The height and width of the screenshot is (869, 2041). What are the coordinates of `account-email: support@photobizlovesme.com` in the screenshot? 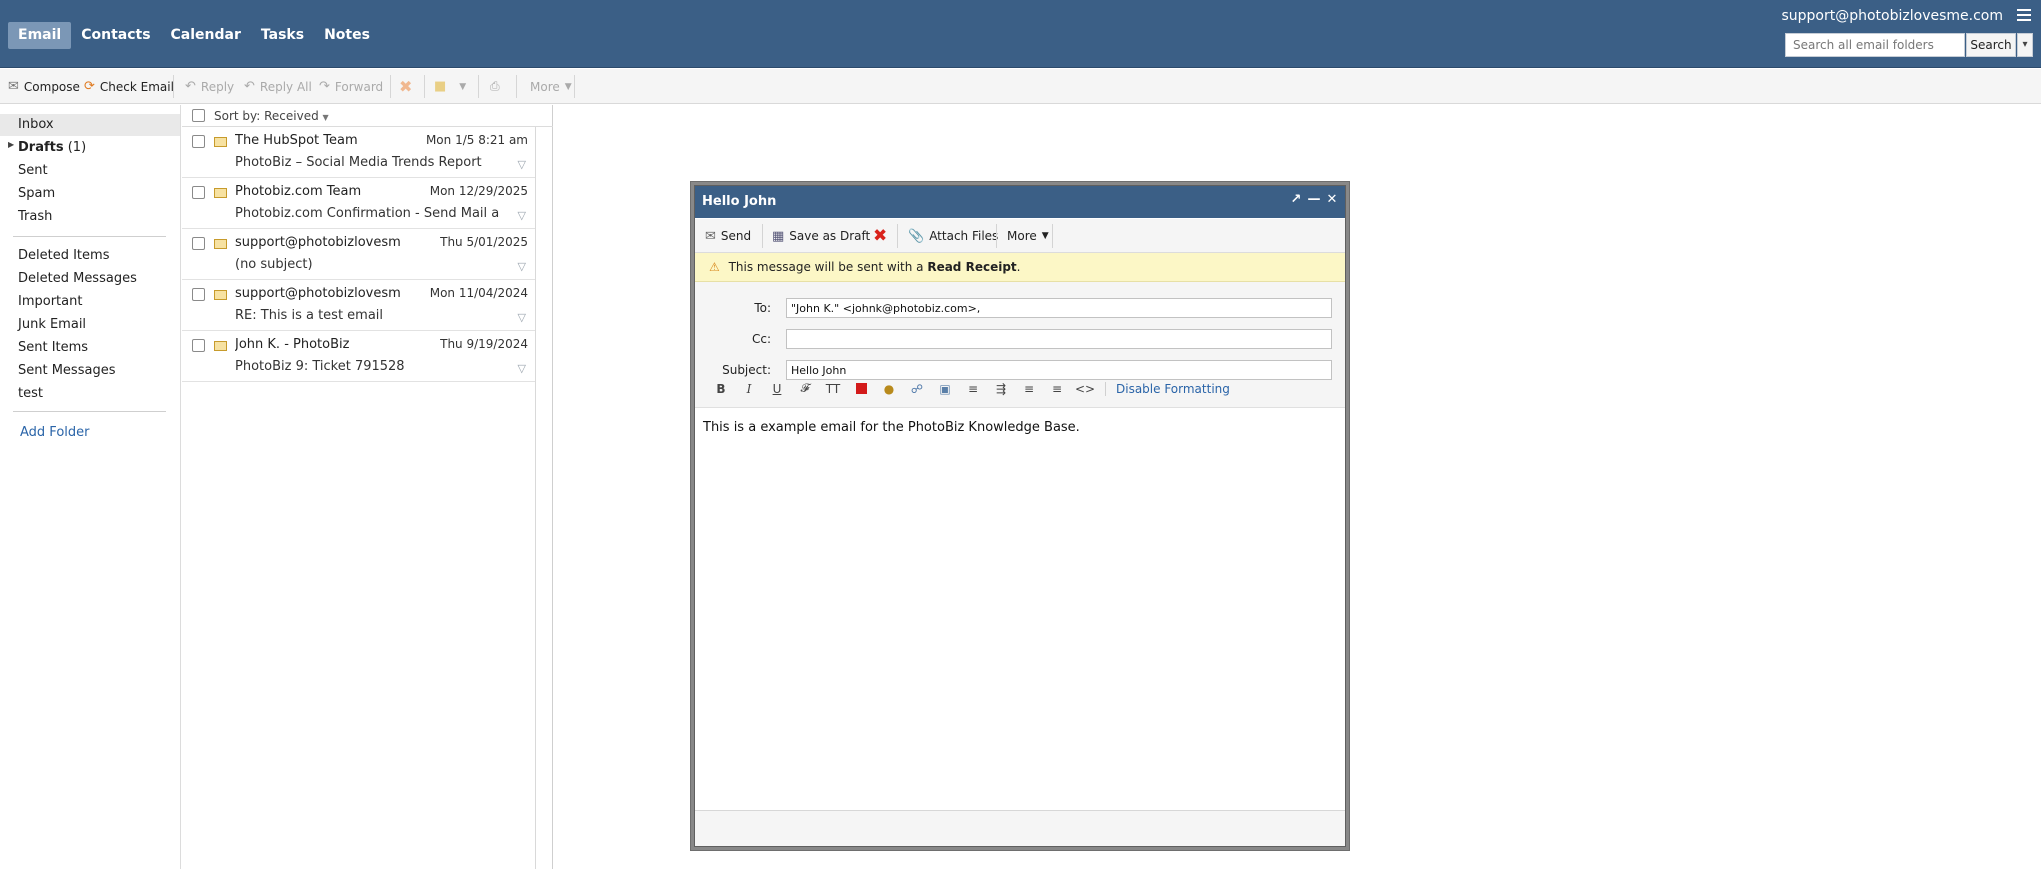 It's located at (1892, 16).